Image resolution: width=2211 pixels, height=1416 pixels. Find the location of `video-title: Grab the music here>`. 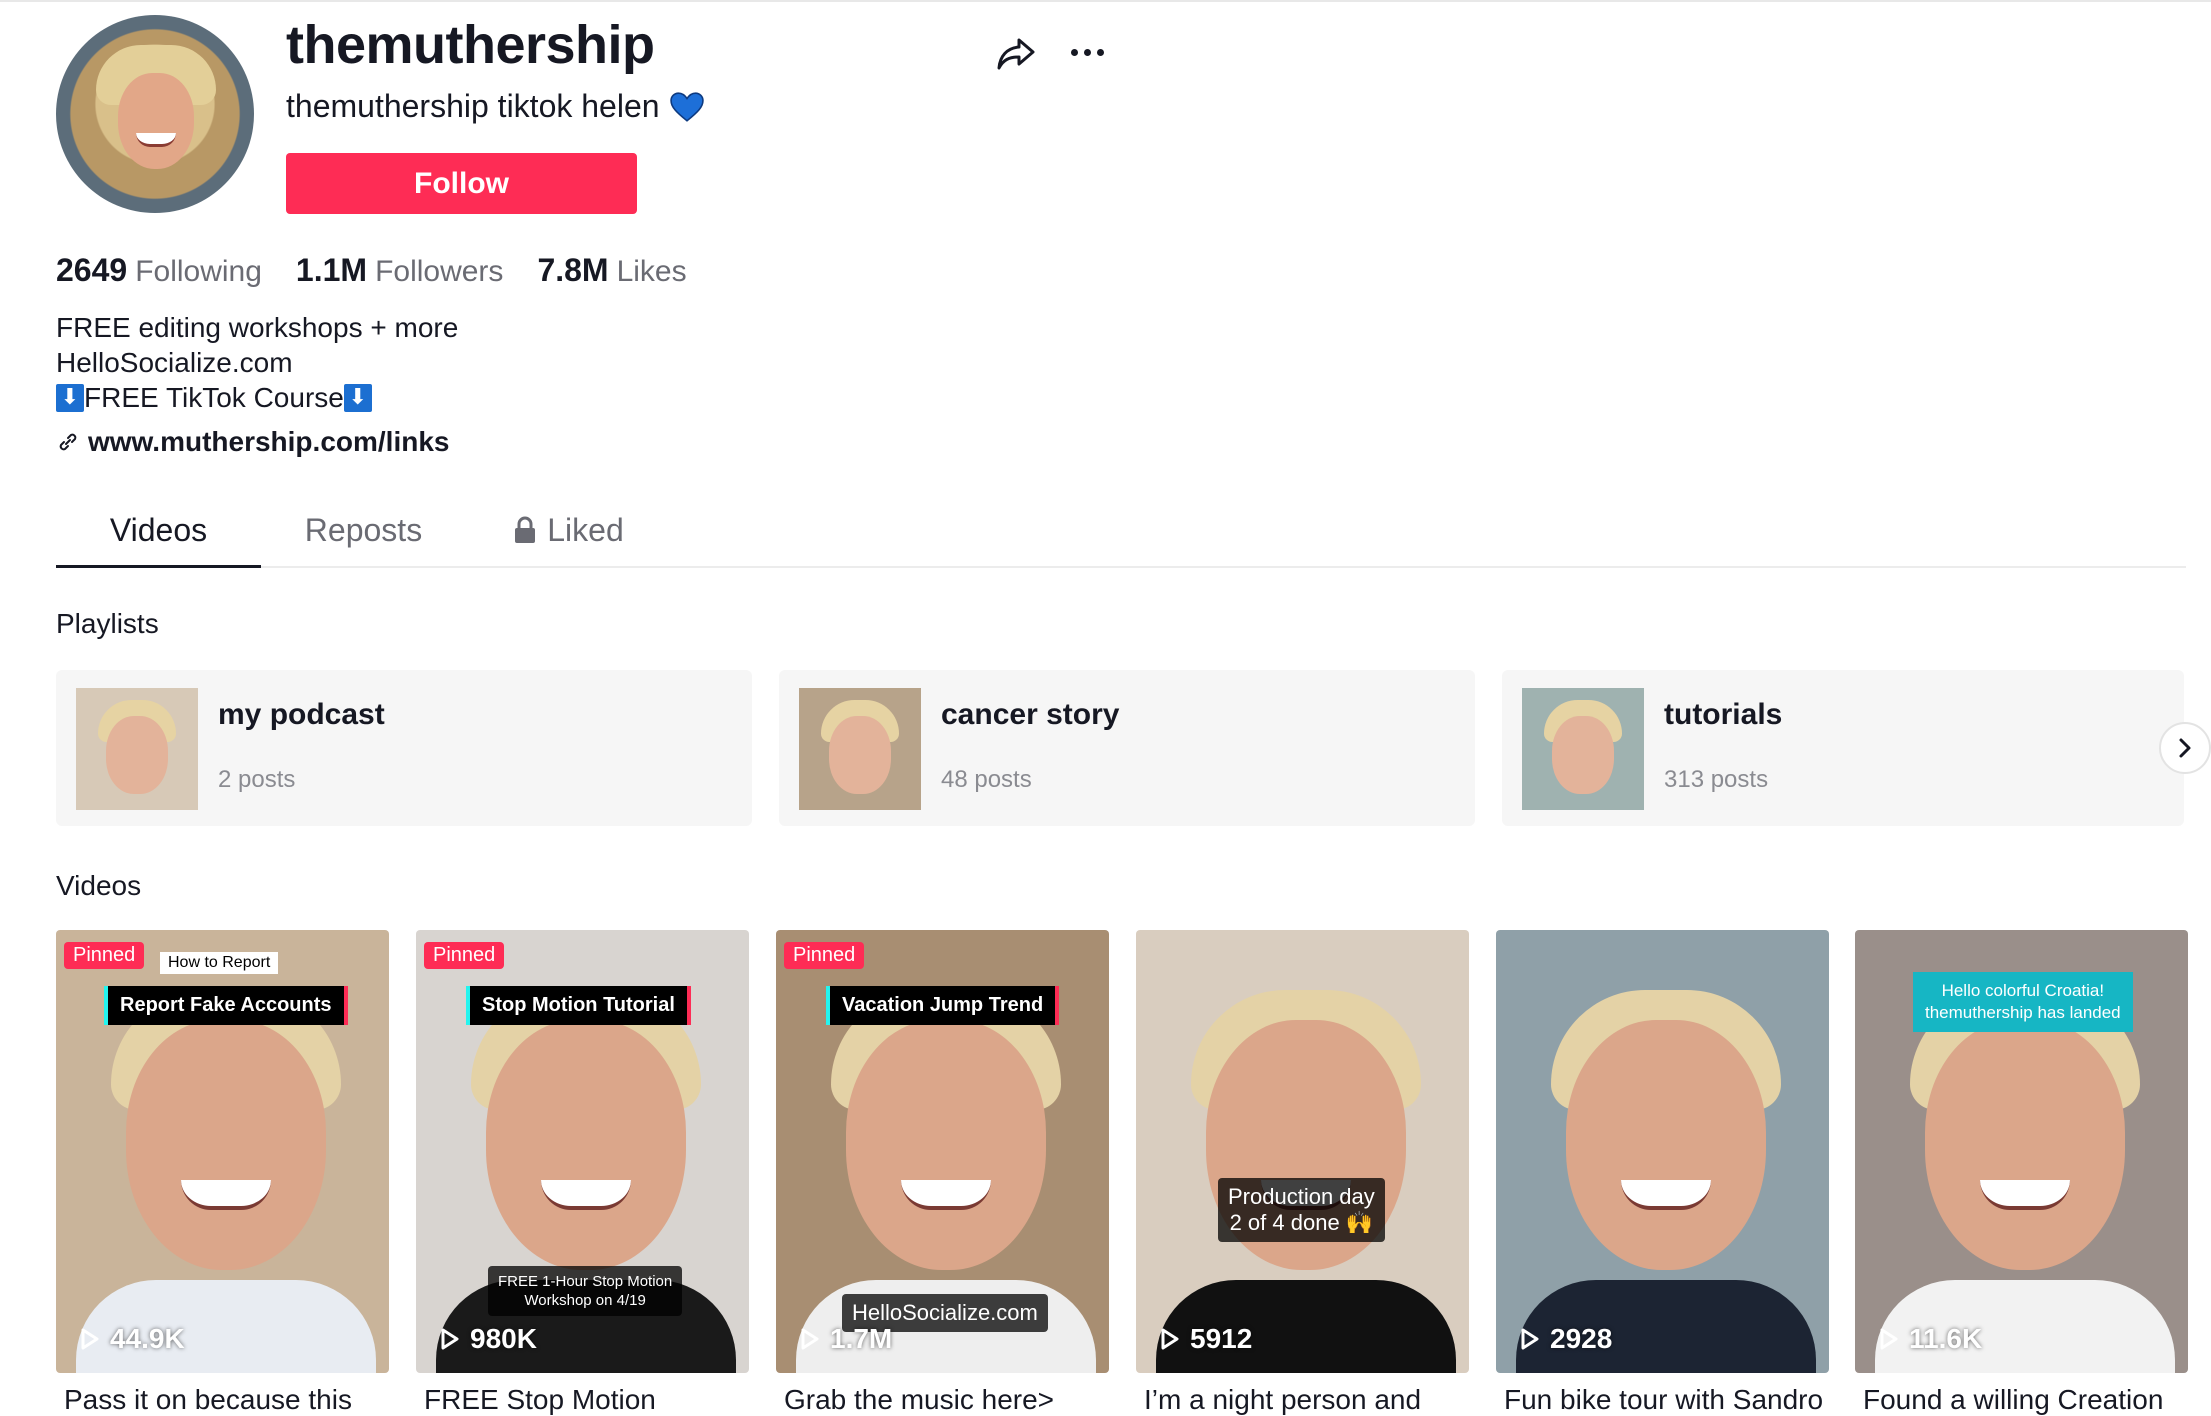

video-title: Grab the music here> is located at coordinates (950, 1400).